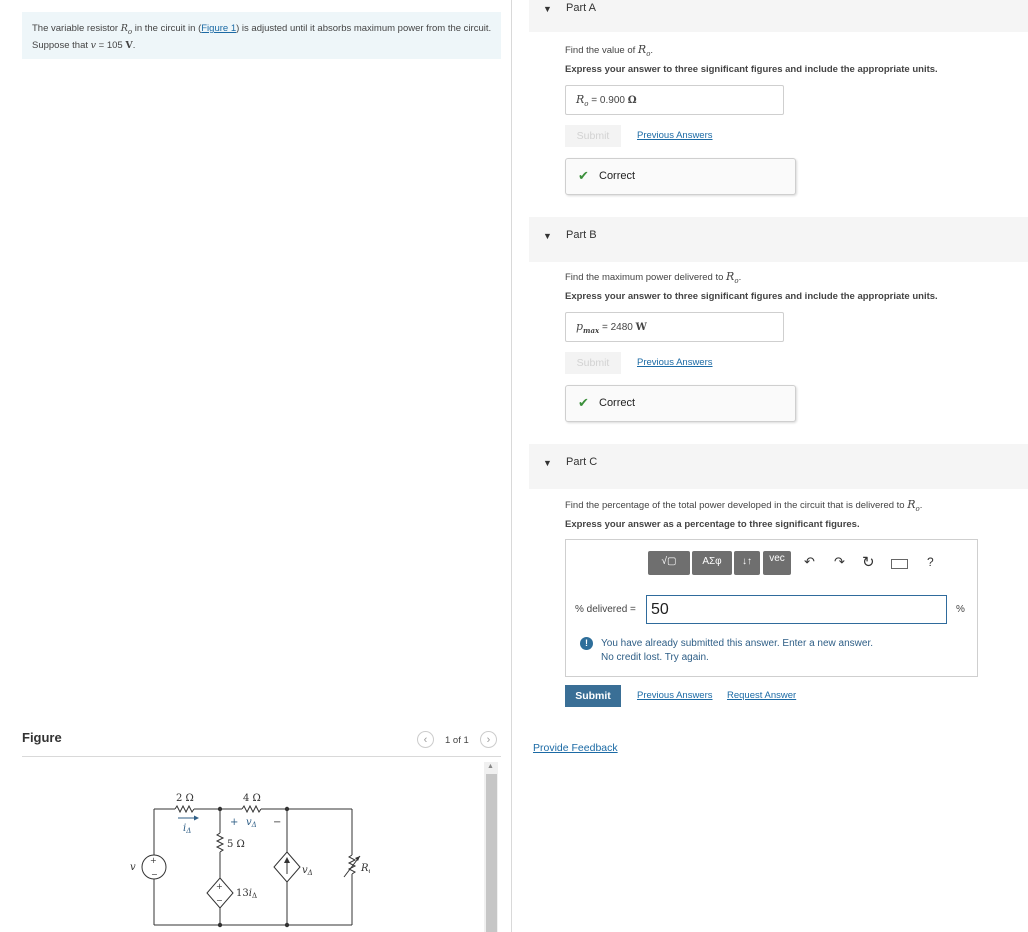  Describe the element at coordinates (868, 562) in the screenshot. I see `reset-icon: ↻` at that location.